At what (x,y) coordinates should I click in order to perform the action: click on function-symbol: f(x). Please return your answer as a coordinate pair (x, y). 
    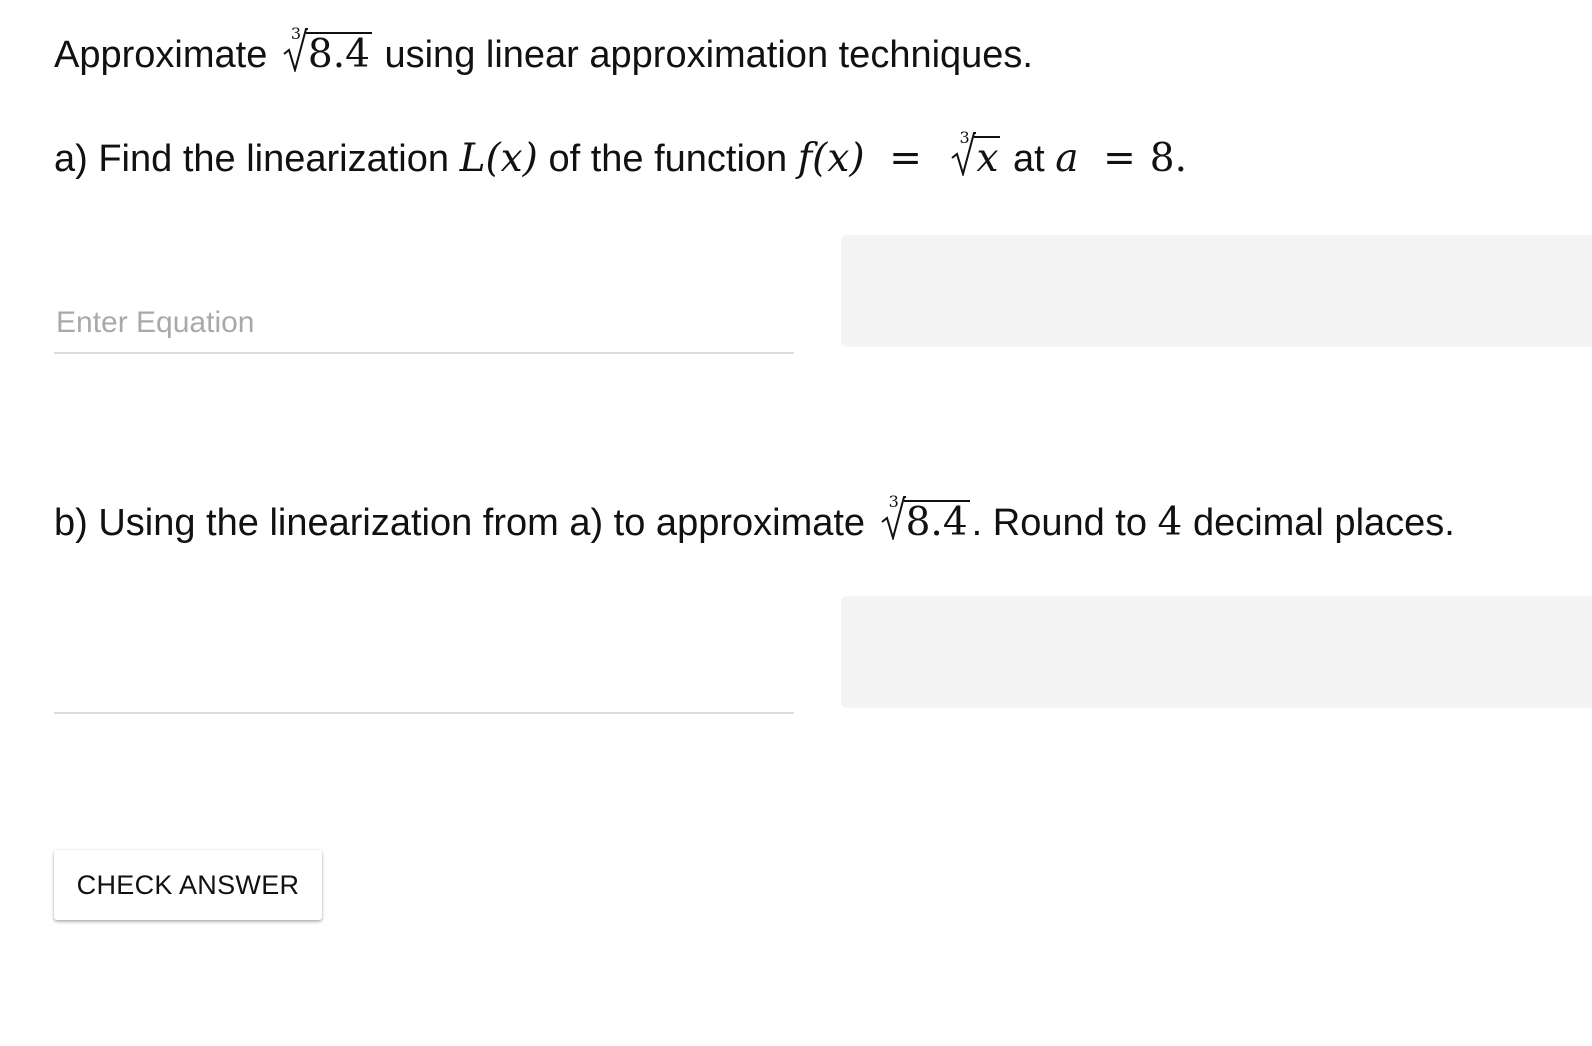
    Looking at the image, I should click on (831, 158).